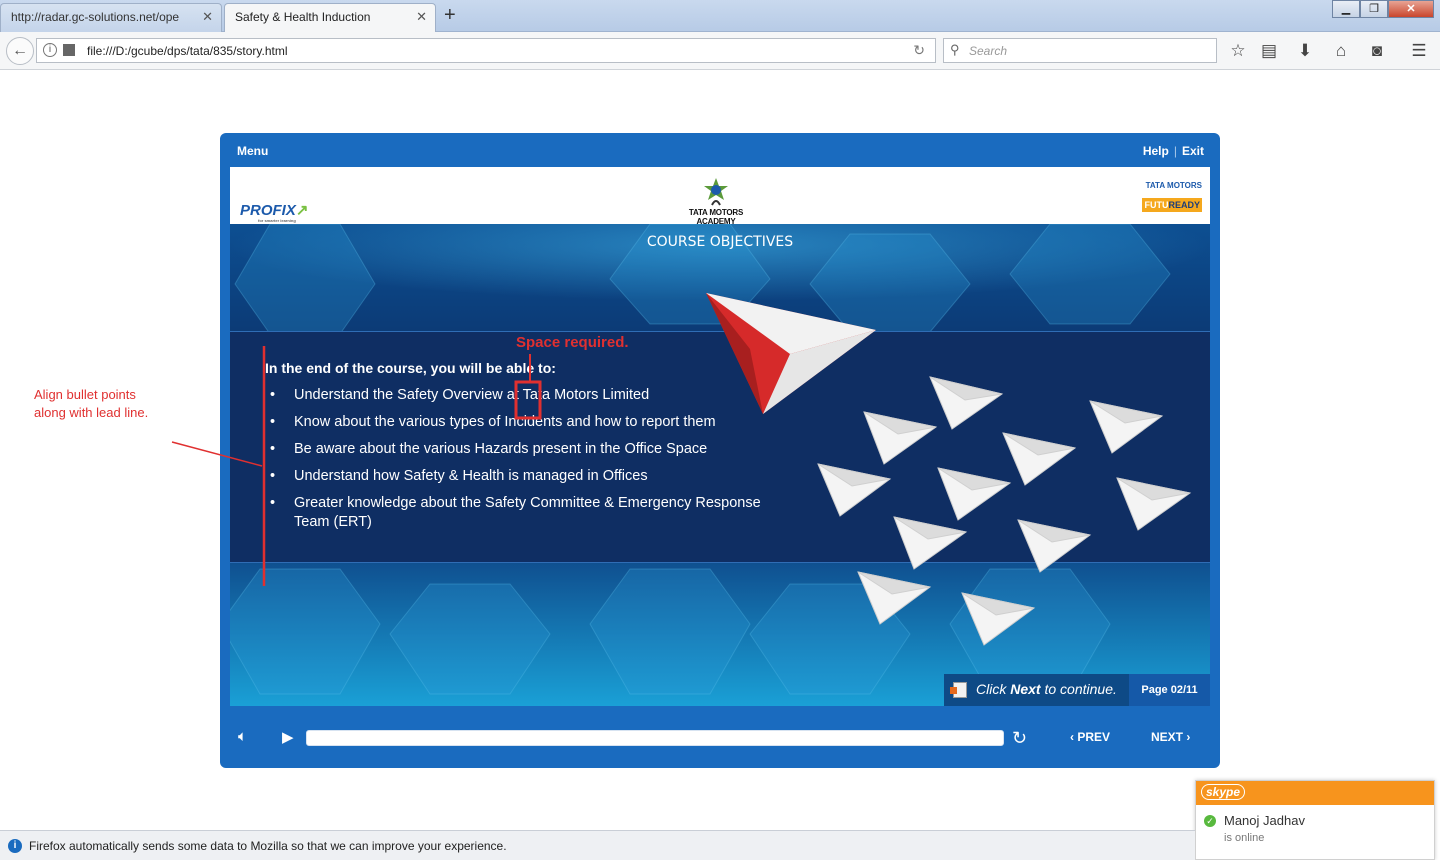 Image resolution: width=1440 pixels, height=860 pixels. What do you see at coordinates (1305, 51) in the screenshot?
I see `download-icon: ⬇` at bounding box center [1305, 51].